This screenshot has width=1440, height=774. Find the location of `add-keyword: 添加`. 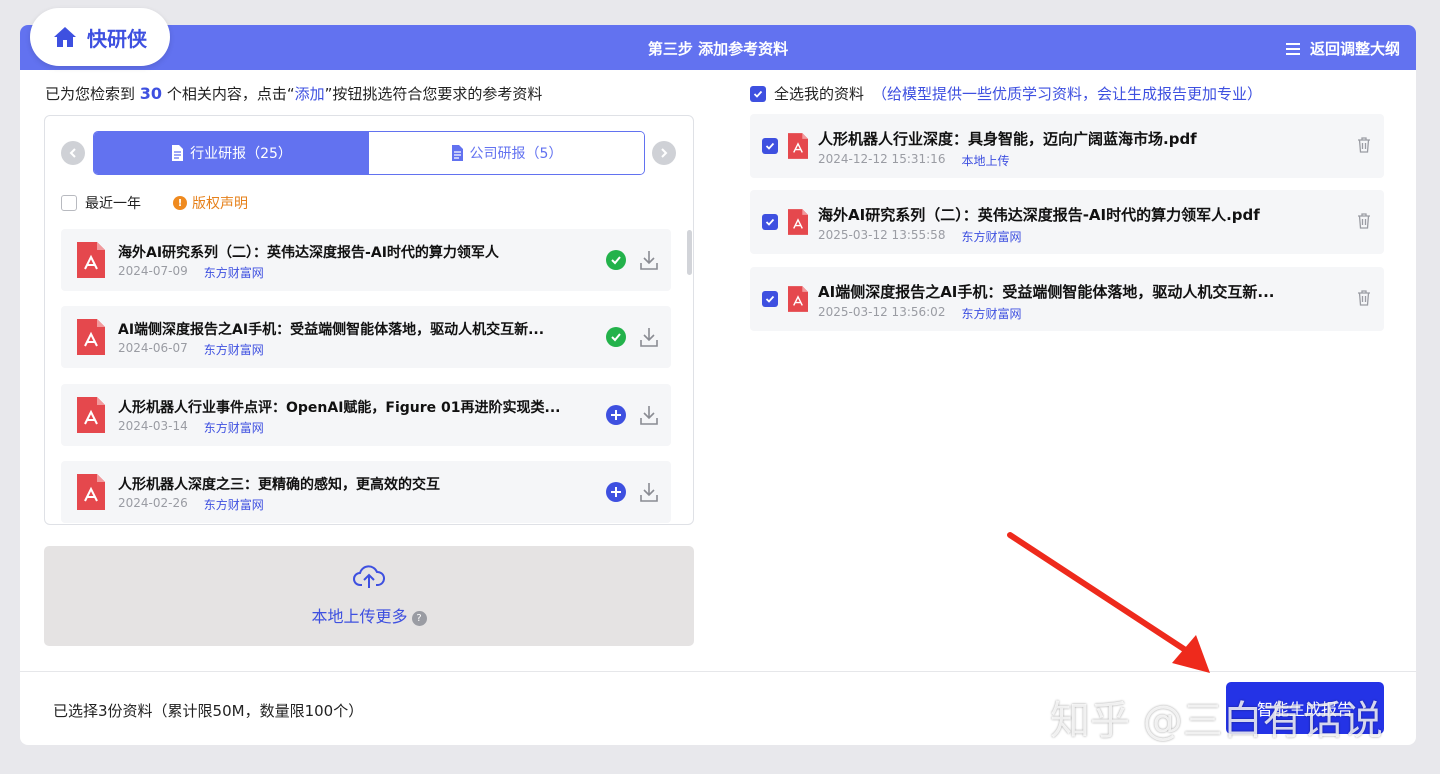

add-keyword: 添加 is located at coordinates (309, 94).